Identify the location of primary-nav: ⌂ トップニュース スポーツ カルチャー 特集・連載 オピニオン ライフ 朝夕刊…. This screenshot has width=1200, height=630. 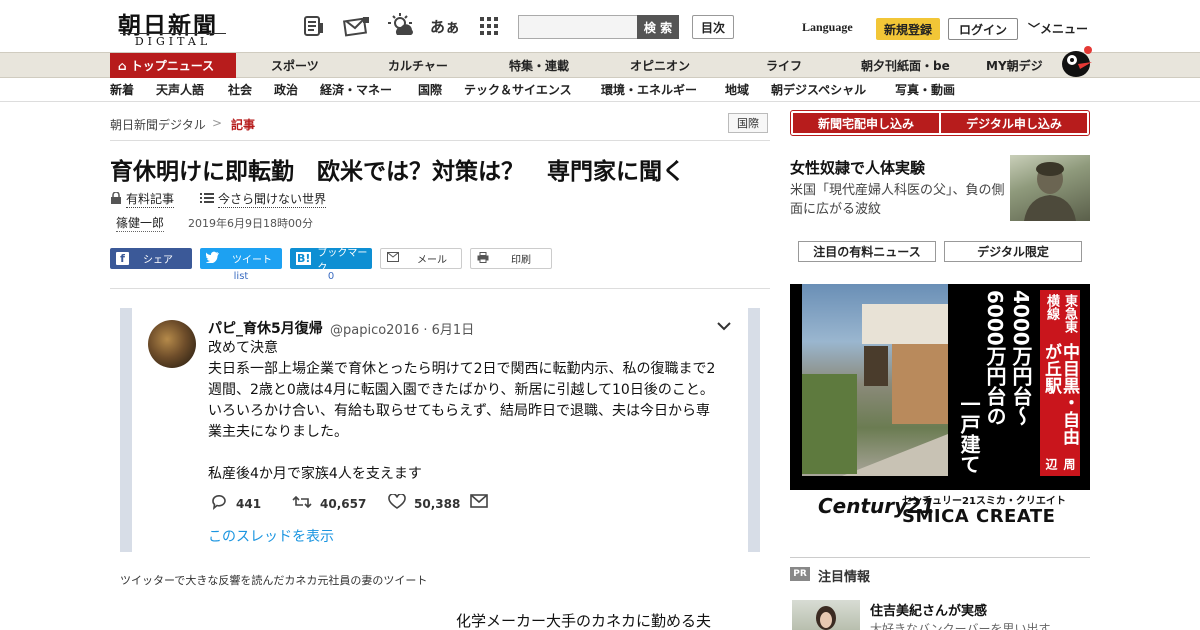
(600, 65).